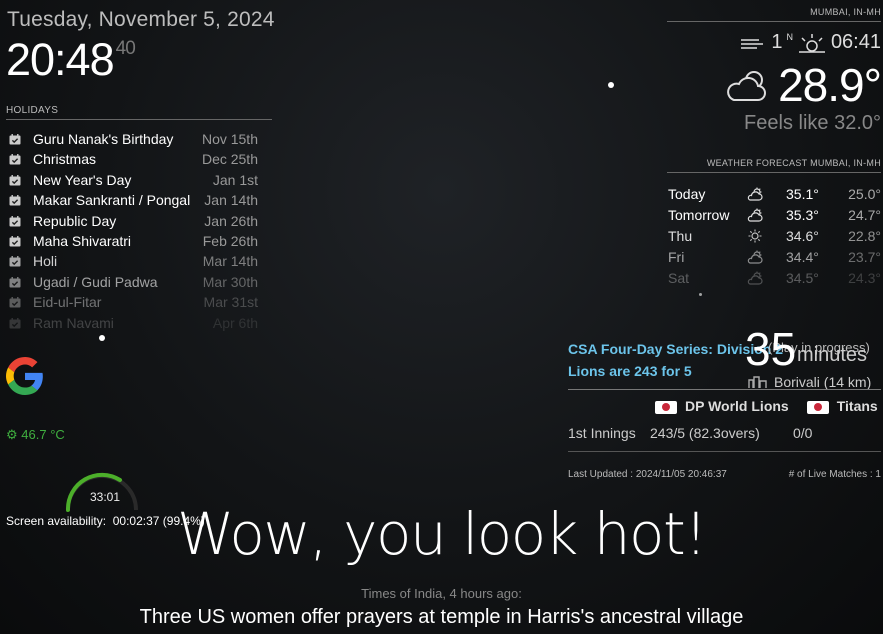  What do you see at coordinates (141, 19) in the screenshot?
I see `clock-date: Tuesday, November 5, 2024` at bounding box center [141, 19].